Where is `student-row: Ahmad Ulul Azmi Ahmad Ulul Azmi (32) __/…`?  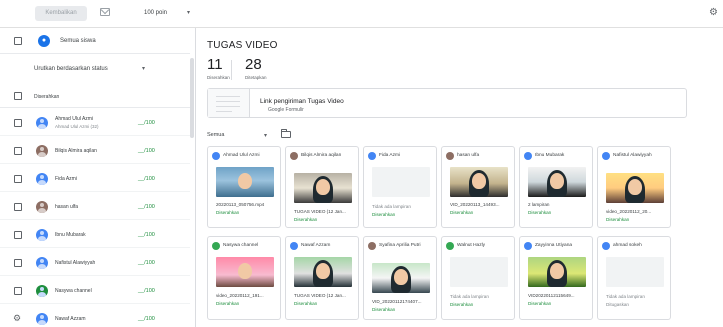
student-row: Ahmad Ulul Azmi Ahmad Ulul Azmi (32) __/… is located at coordinates (95, 123).